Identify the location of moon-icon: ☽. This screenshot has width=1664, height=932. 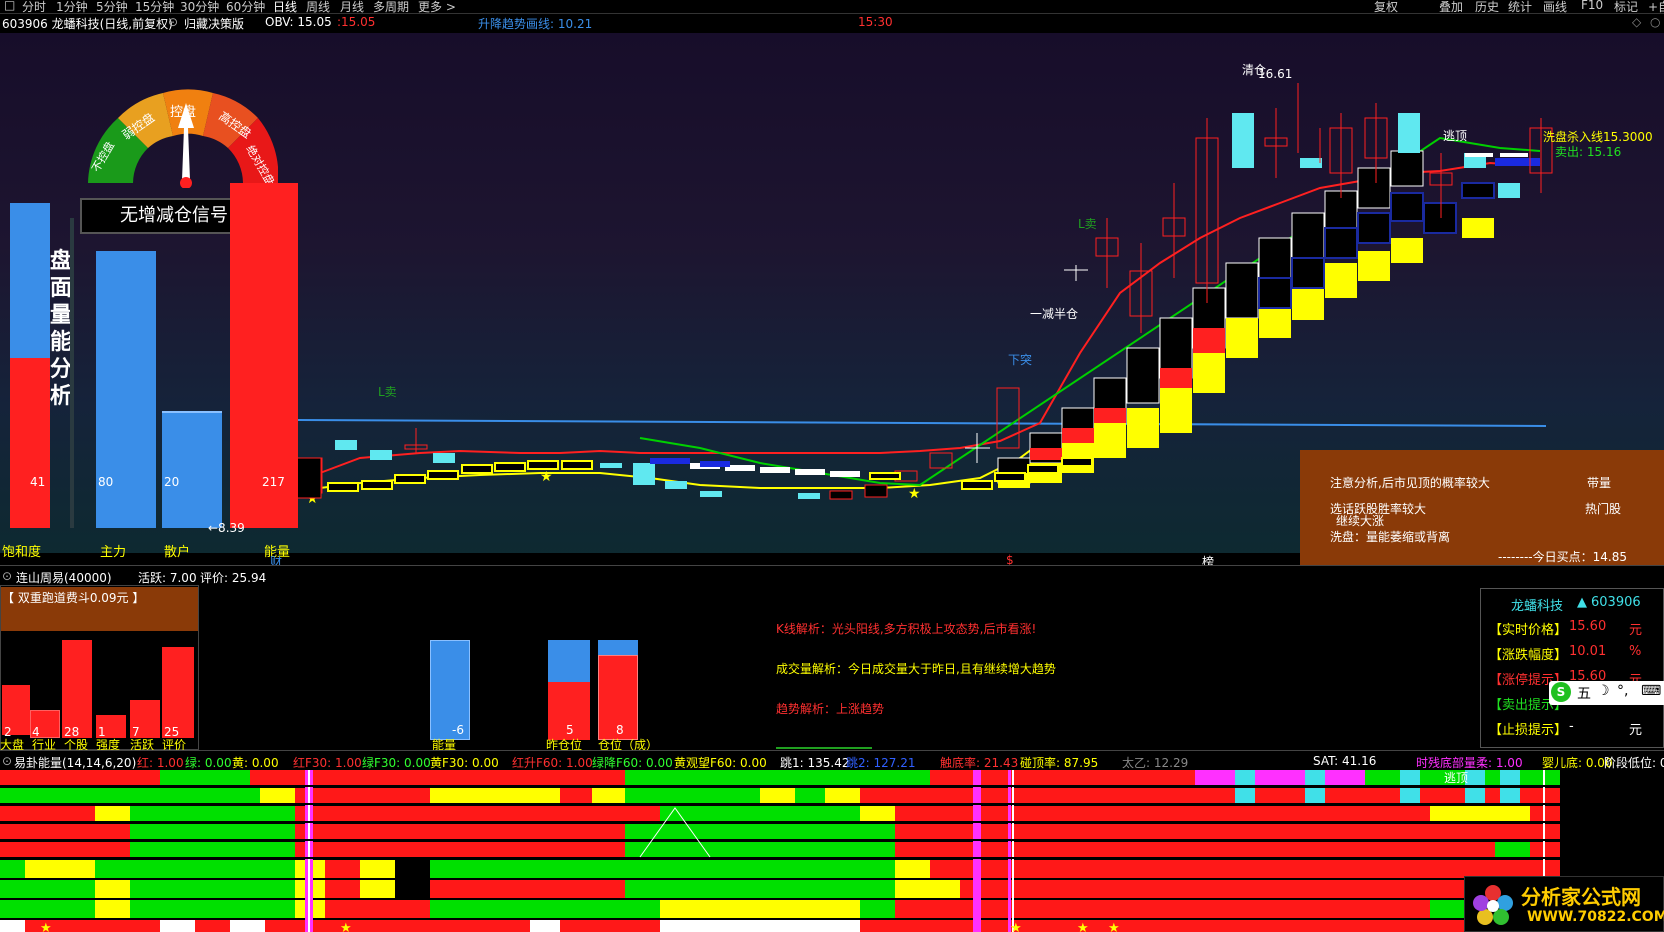
(1603, 691).